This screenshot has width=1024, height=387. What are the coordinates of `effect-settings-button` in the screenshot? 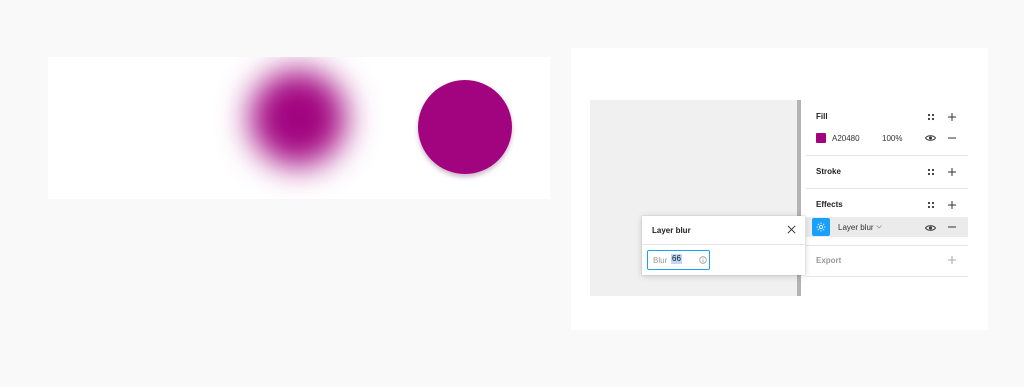 It's located at (821, 227).